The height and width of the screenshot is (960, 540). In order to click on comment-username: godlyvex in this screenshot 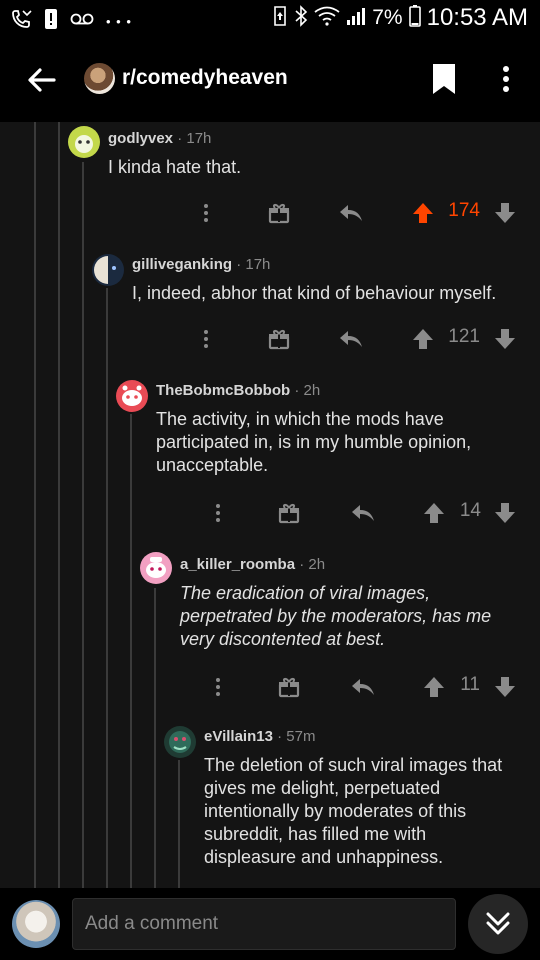, I will do `click(140, 138)`.